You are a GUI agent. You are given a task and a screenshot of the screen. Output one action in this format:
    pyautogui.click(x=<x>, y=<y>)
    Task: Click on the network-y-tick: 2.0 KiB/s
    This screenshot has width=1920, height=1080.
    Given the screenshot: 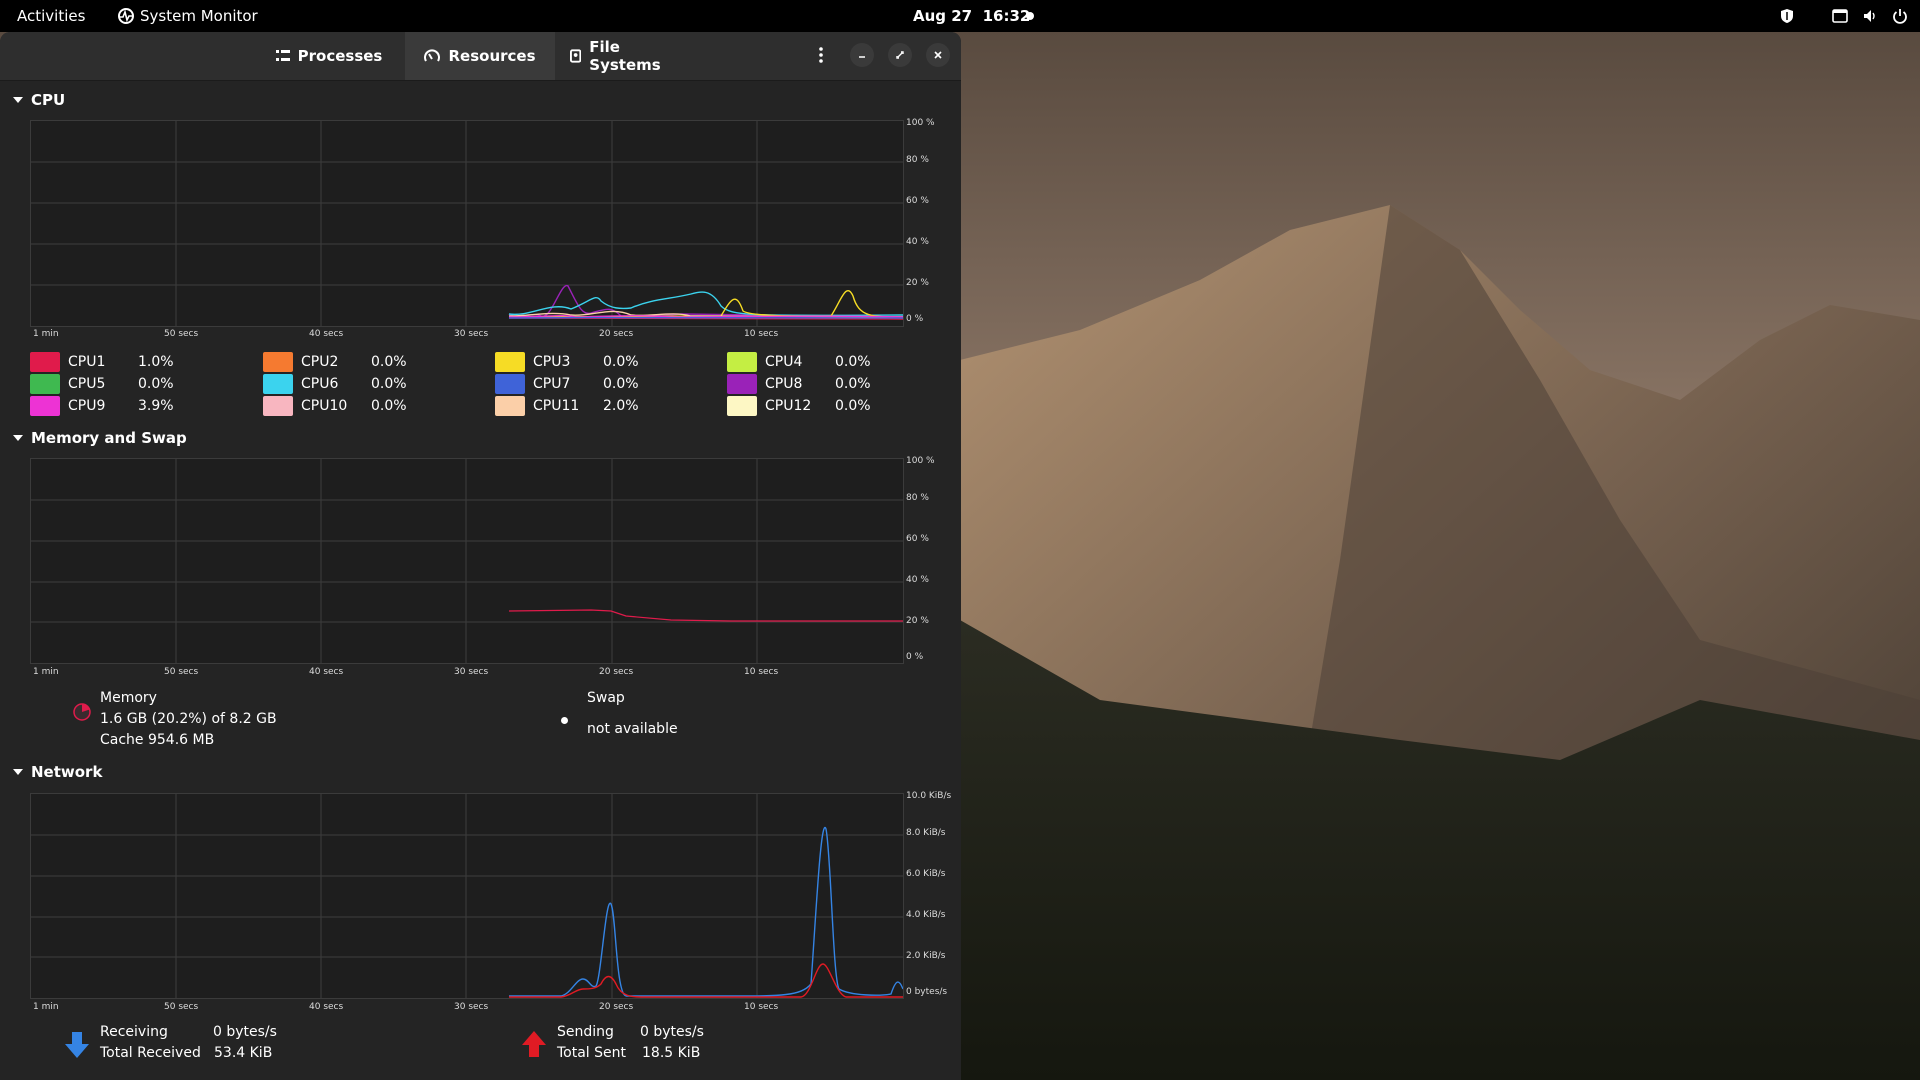 What is the action you would take?
    pyautogui.click(x=926, y=956)
    